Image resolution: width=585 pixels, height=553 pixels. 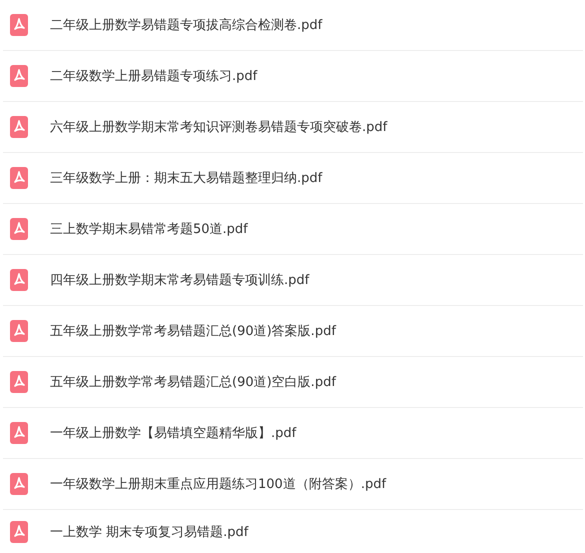 I want to click on file-name: 二年级数学上册易错题专项练习.pdf, so click(x=154, y=76).